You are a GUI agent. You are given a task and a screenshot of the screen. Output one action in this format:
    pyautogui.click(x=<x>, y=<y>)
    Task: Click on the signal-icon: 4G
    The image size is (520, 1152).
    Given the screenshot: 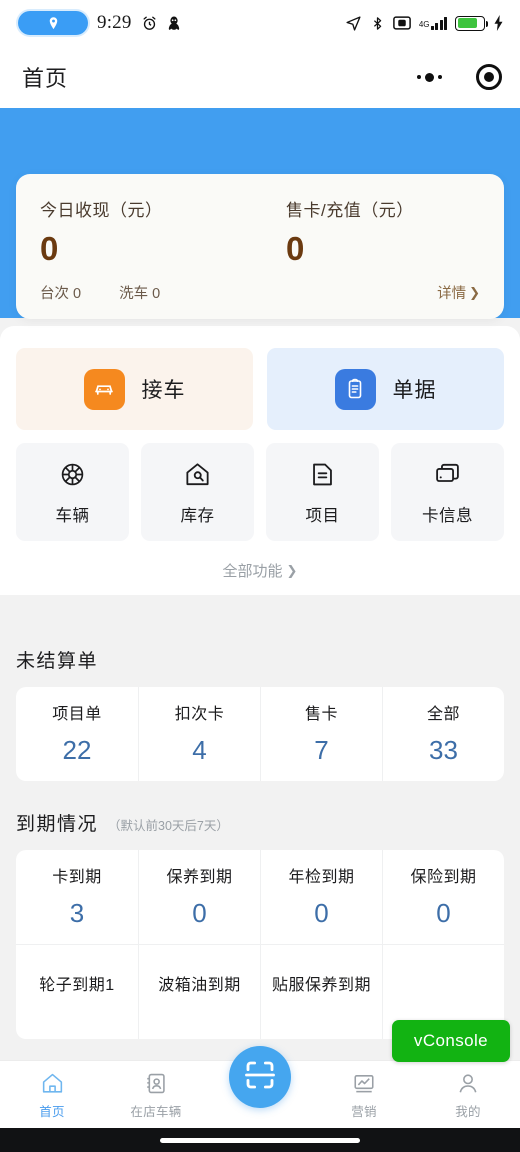 What is the action you would take?
    pyautogui.click(x=432, y=23)
    